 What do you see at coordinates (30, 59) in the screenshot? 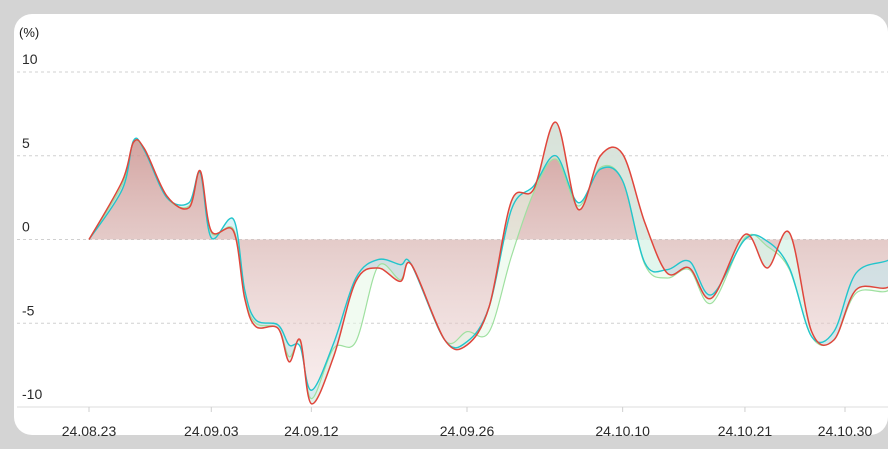
I see `y-tick-label: 10` at bounding box center [30, 59].